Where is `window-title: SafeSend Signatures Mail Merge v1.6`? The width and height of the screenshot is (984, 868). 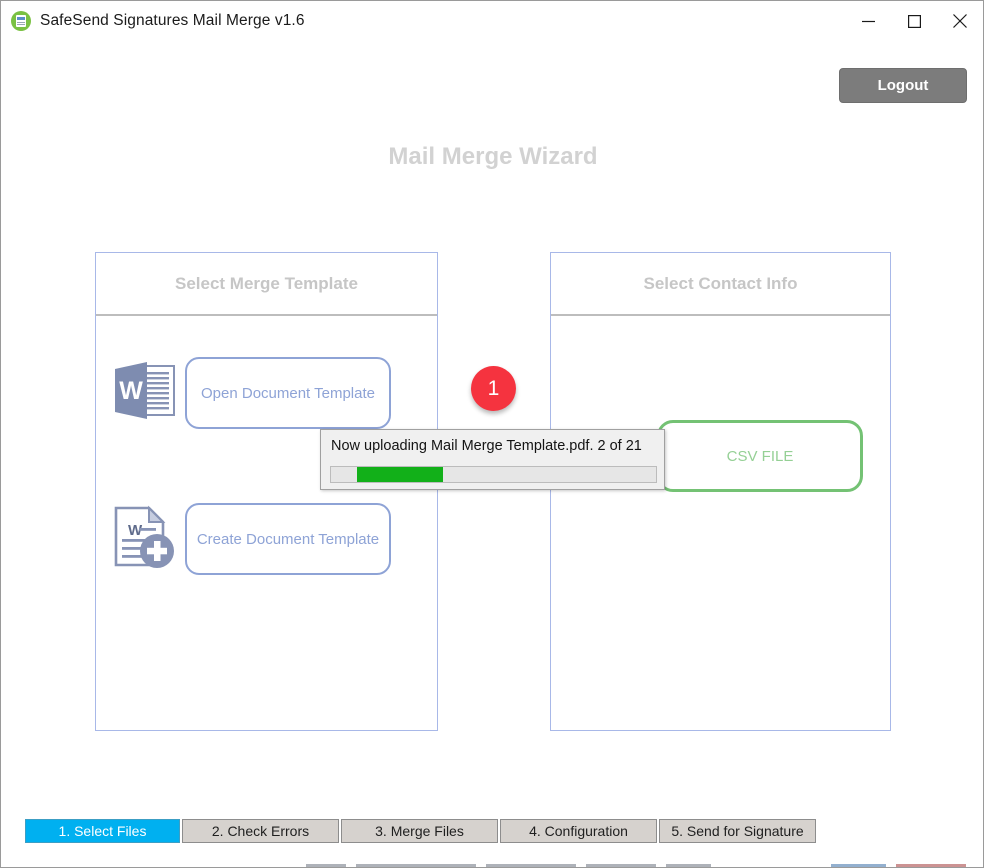
window-title: SafeSend Signatures Mail Merge v1.6 is located at coordinates (172, 20).